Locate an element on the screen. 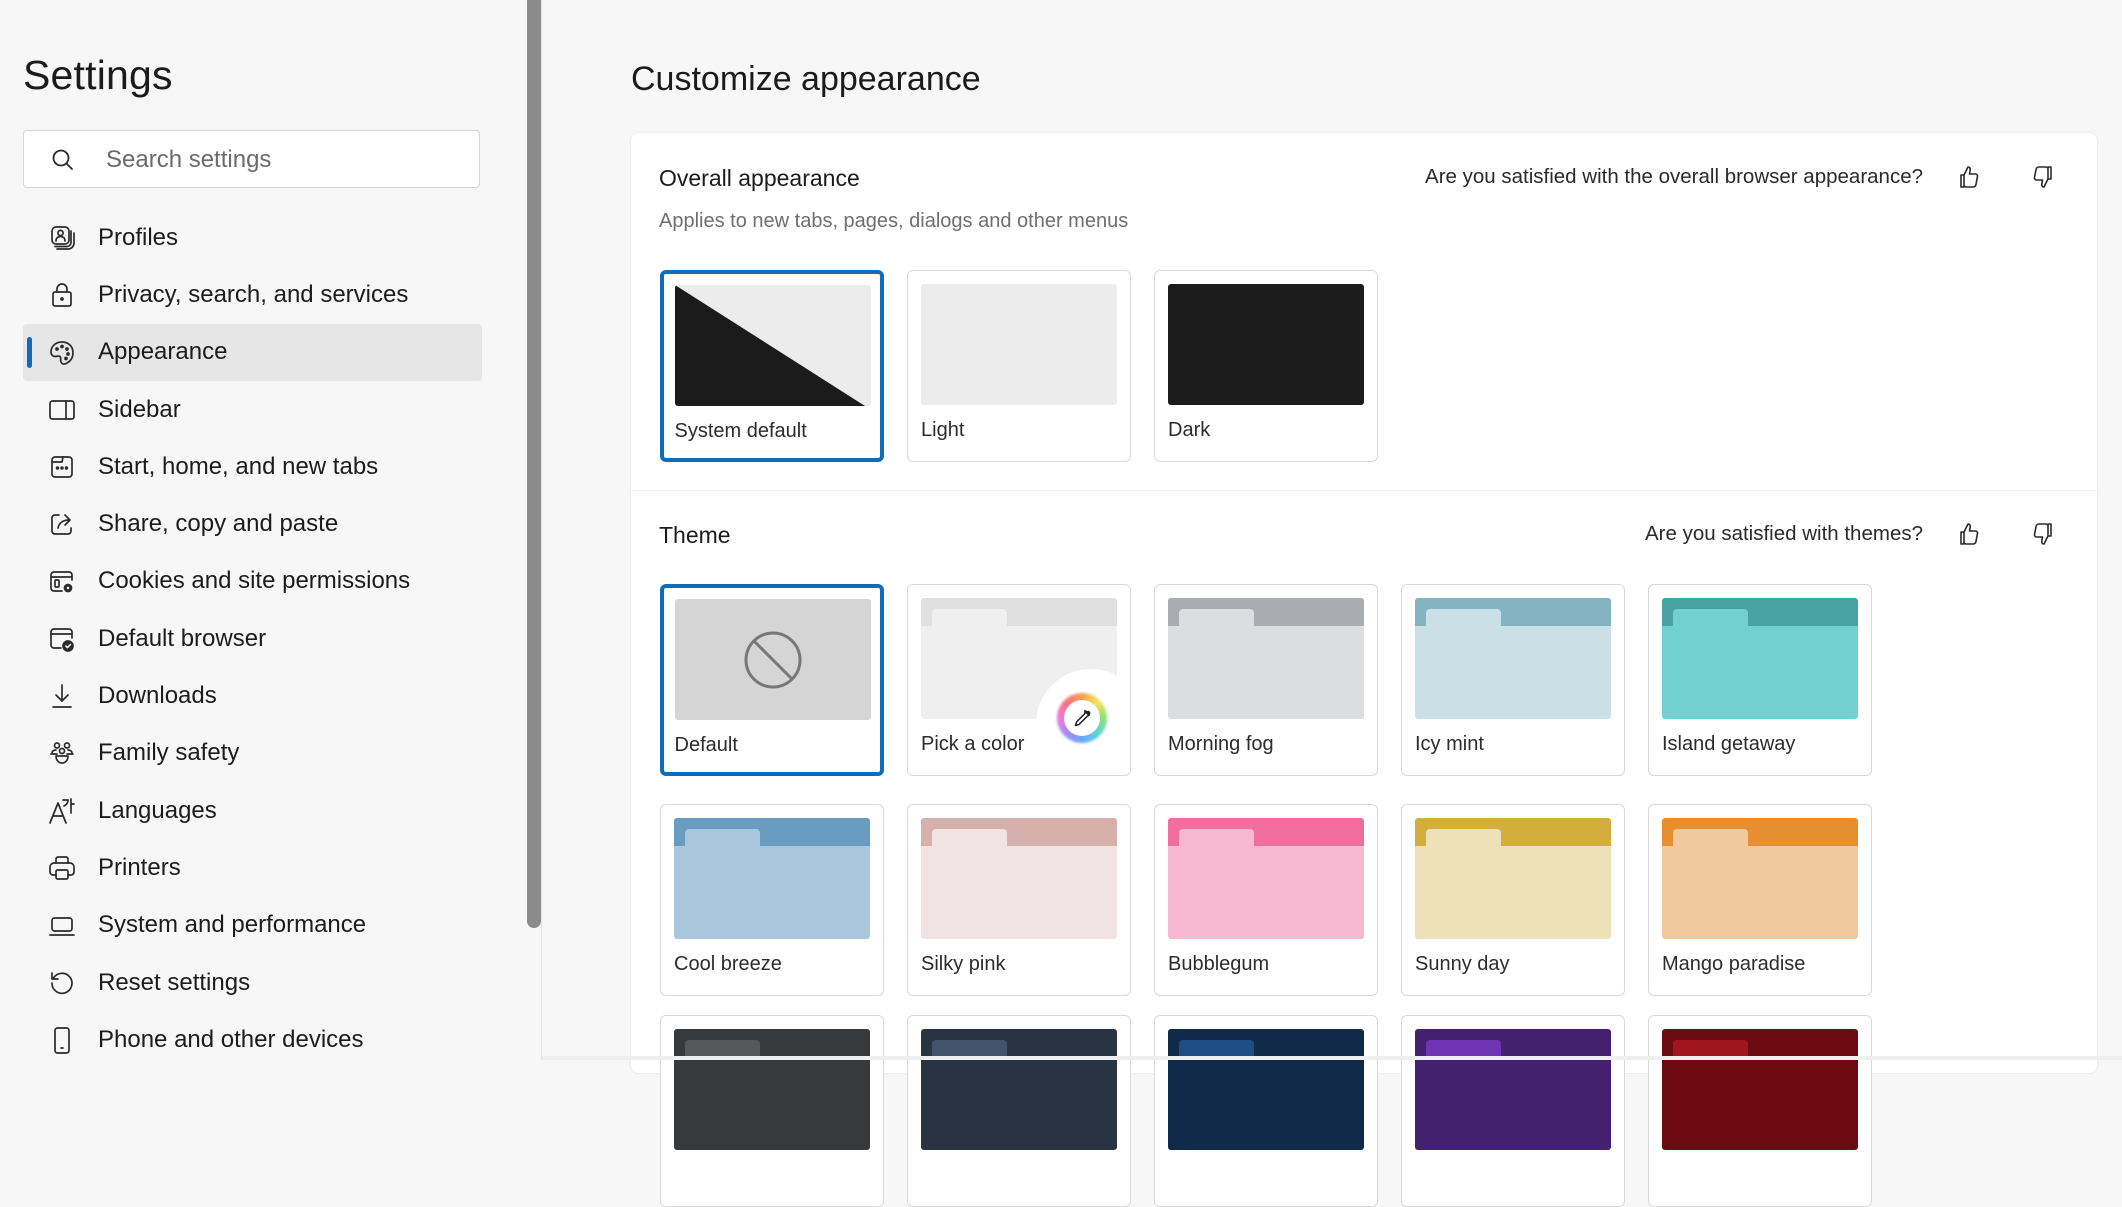 The width and height of the screenshot is (2122, 1207). default-theme-preview is located at coordinates (772, 659).